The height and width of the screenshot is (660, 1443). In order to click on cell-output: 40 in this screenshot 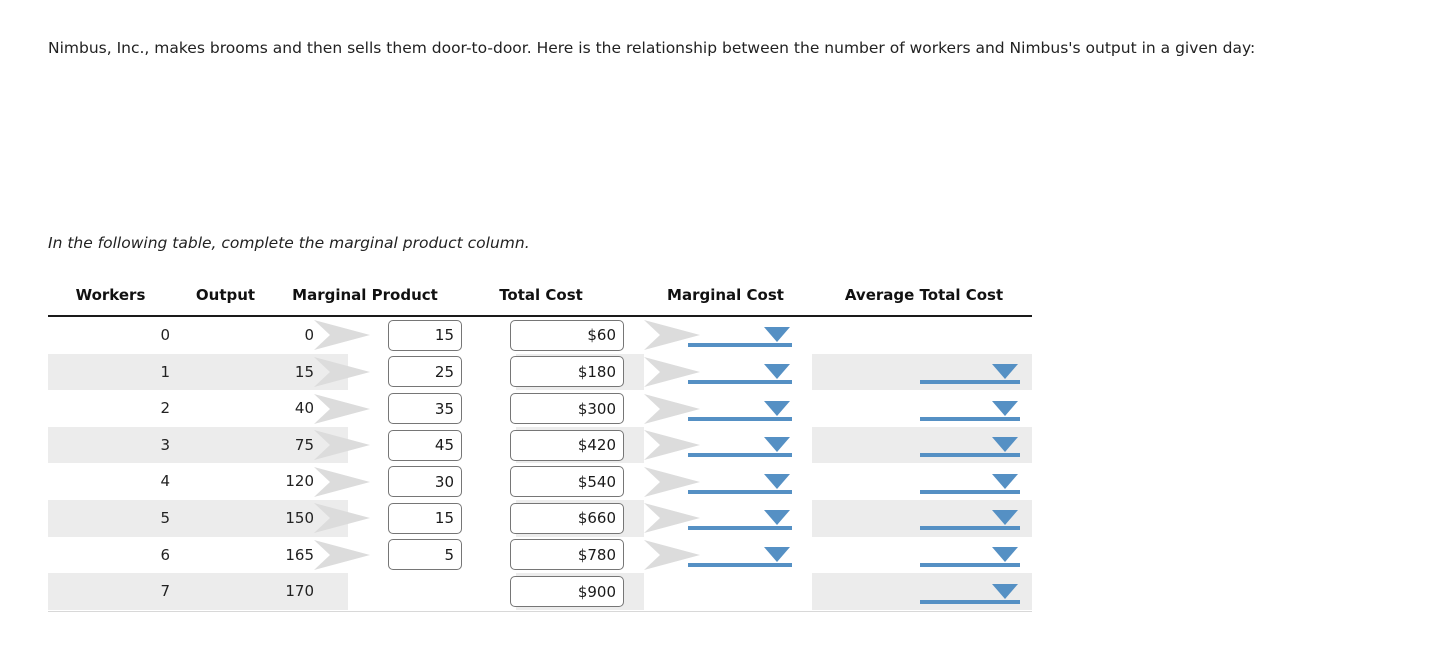, I will do `click(304, 408)`.